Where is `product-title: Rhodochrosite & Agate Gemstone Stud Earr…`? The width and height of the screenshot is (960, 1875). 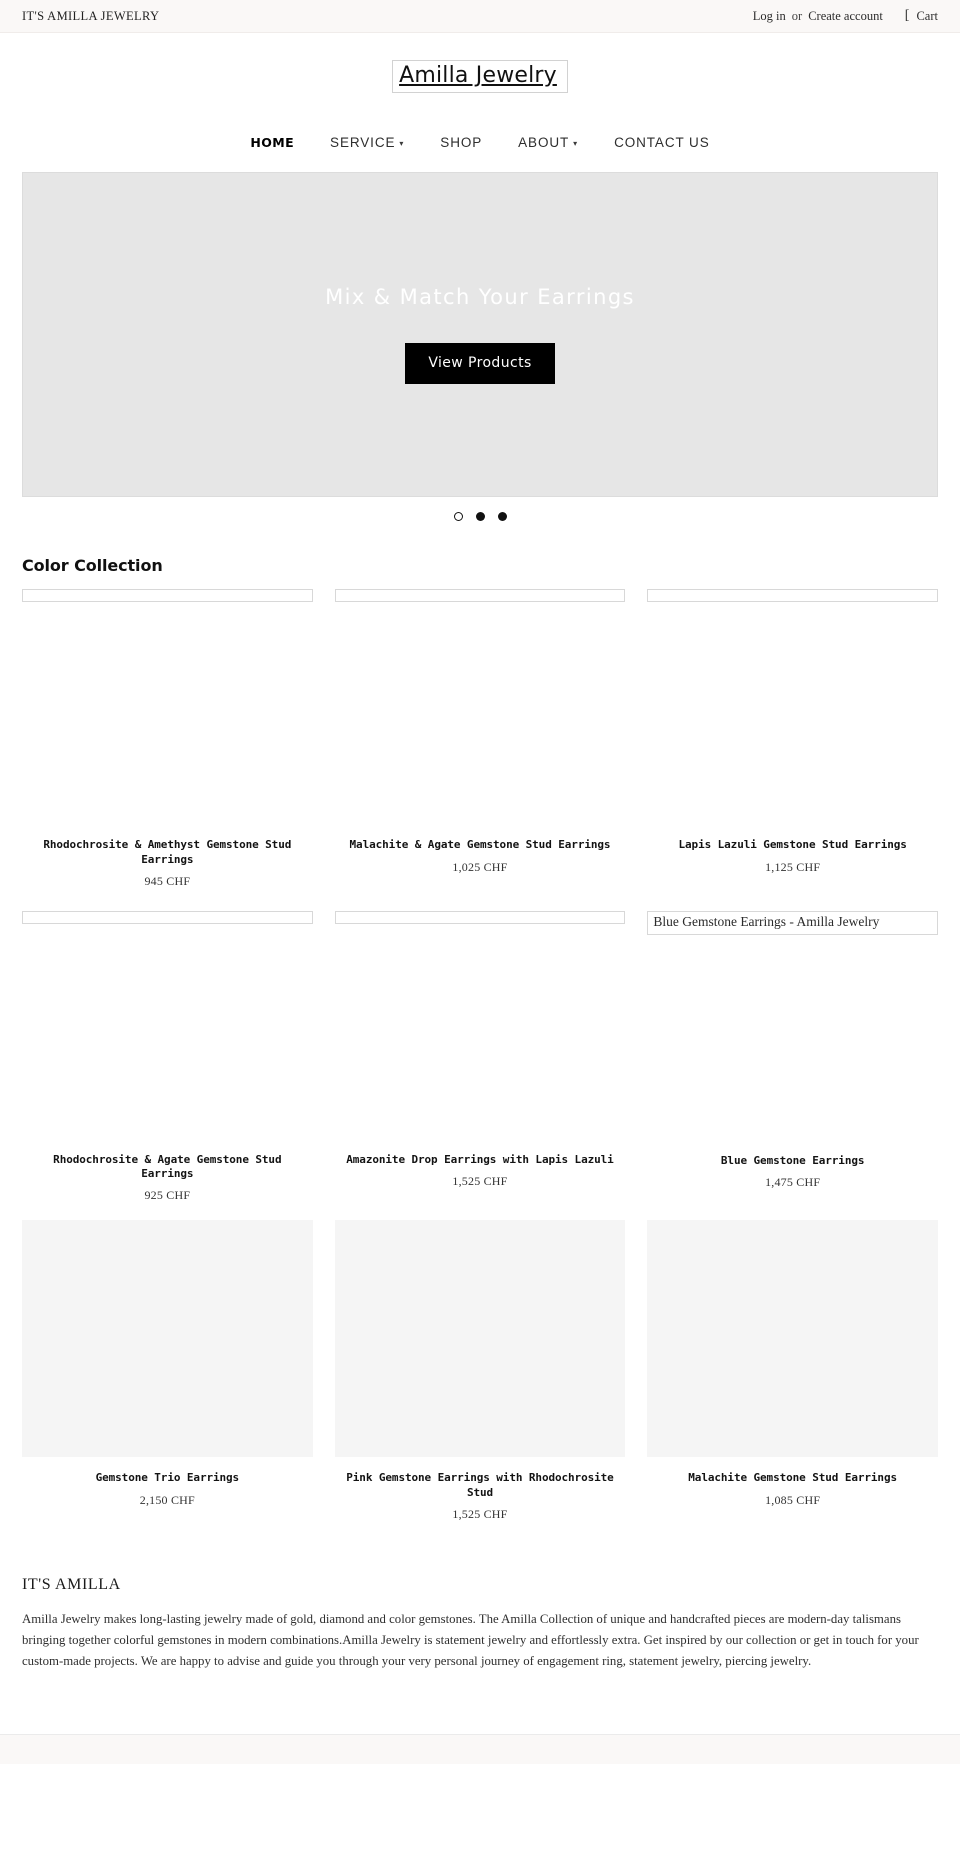 product-title: Rhodochrosite & Agate Gemstone Stud Earr… is located at coordinates (167, 1166).